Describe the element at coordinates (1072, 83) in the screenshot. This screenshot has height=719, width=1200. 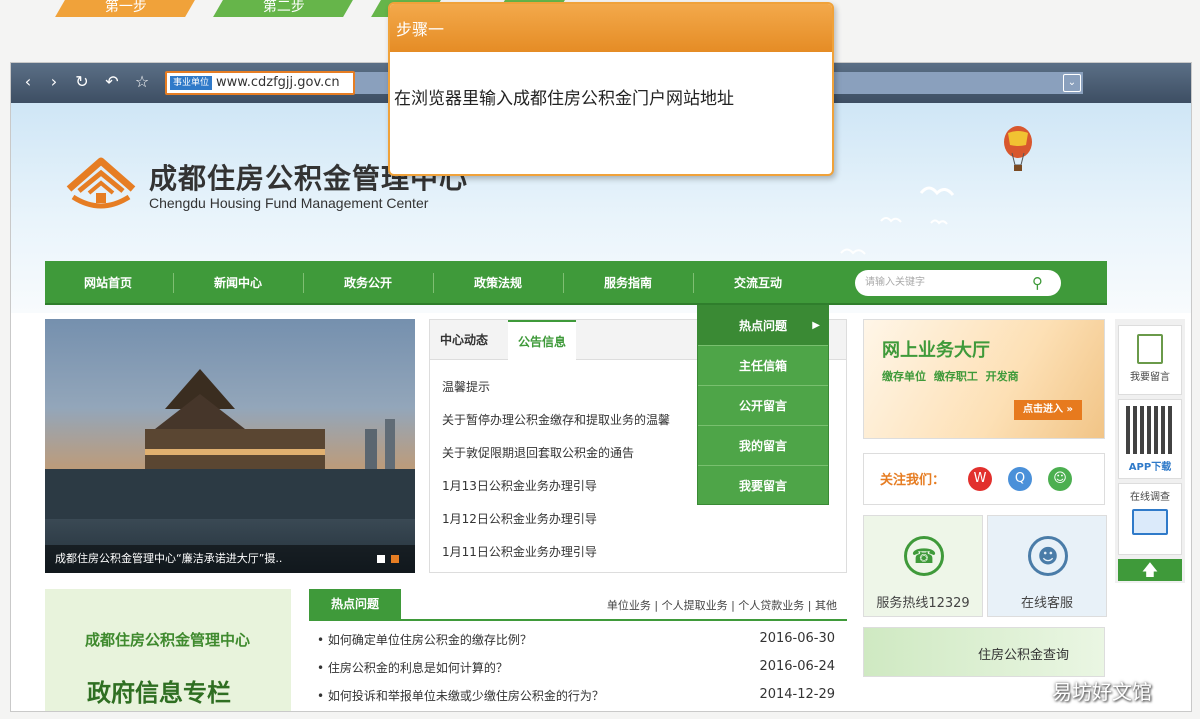
I see `chevron-down-icon: ⌄` at that location.